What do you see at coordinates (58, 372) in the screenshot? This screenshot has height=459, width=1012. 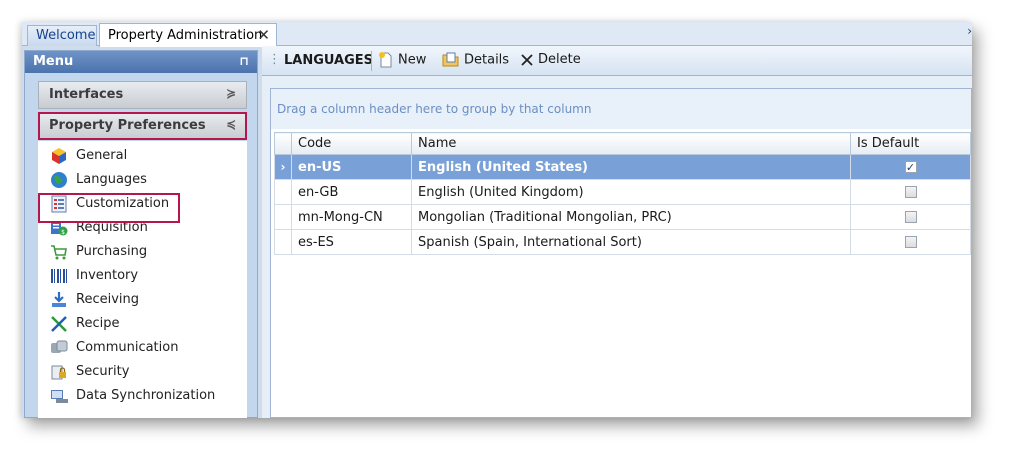 I see `lock-icon` at bounding box center [58, 372].